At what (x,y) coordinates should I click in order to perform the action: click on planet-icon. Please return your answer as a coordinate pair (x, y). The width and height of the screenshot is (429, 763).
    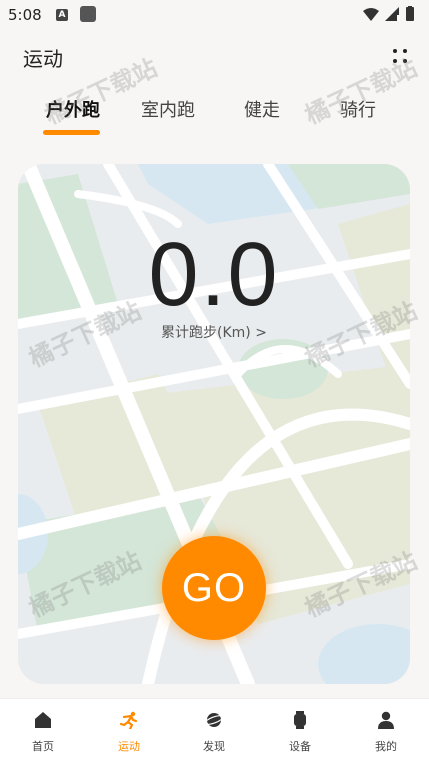
    Looking at the image, I should click on (214, 720).